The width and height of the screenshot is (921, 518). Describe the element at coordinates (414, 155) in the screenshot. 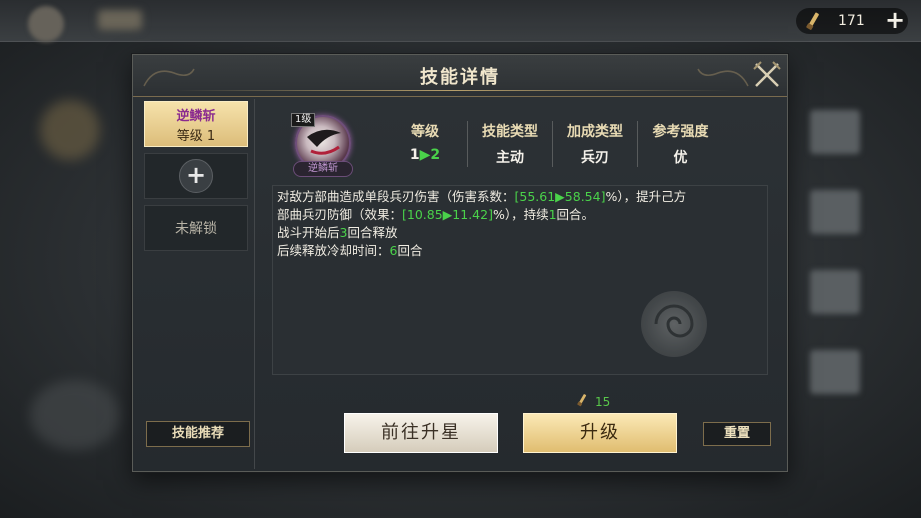

I see `level-from: 1` at that location.